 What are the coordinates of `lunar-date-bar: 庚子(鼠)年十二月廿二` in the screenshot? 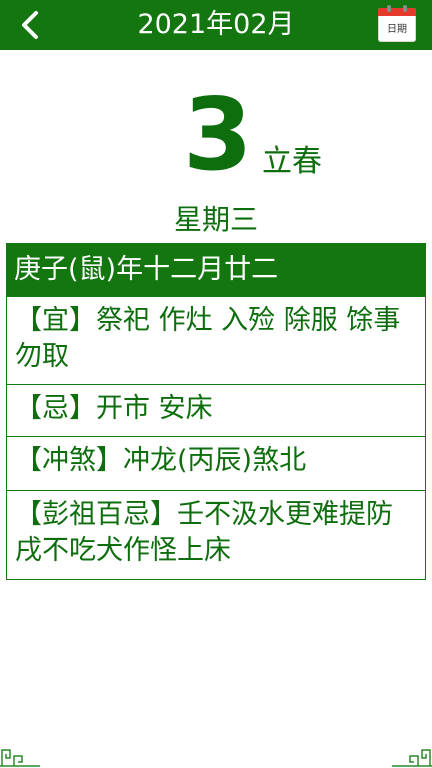 It's located at (216, 270).